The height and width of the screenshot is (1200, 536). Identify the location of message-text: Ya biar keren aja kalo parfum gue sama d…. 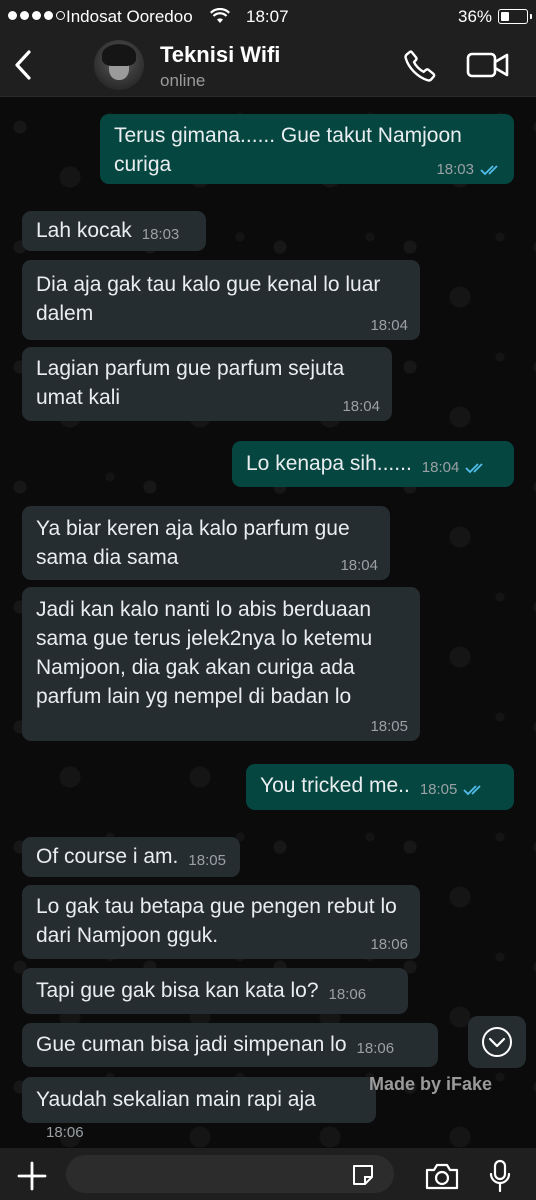
(193, 543).